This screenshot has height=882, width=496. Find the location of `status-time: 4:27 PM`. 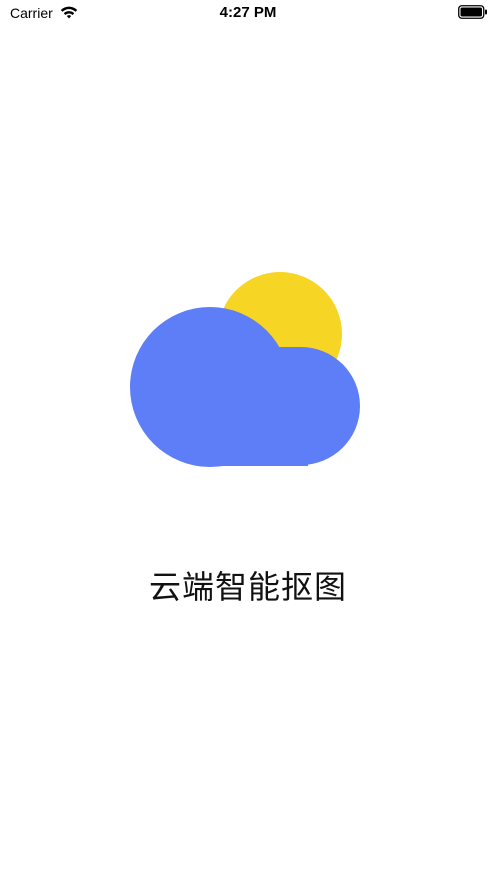

status-time: 4:27 PM is located at coordinates (248, 12).